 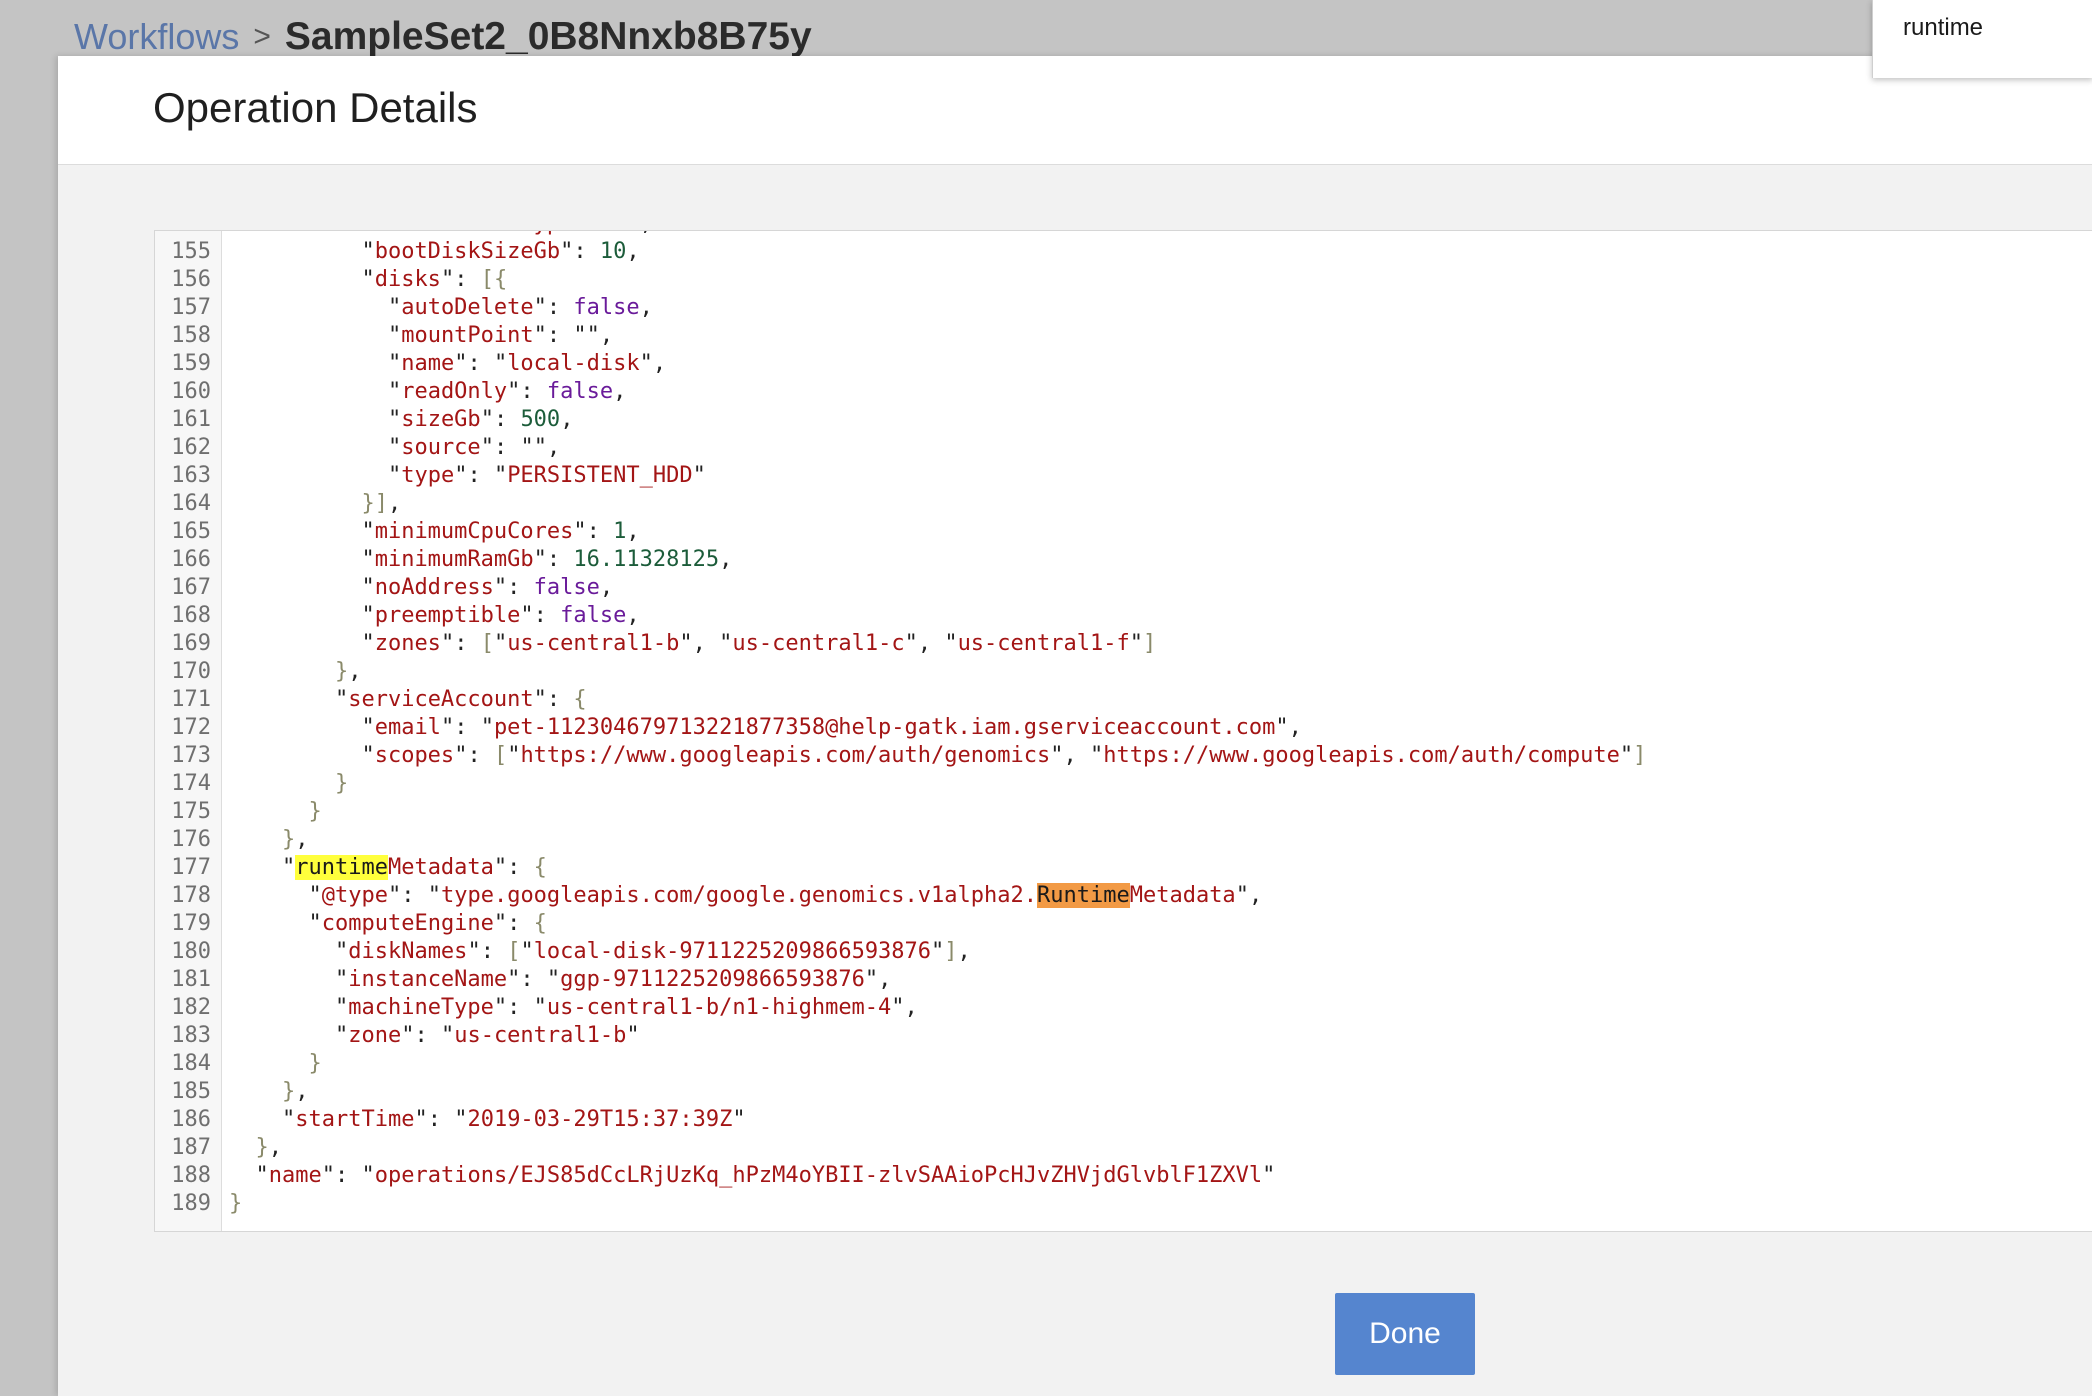 I want to click on code-line-text: }],, so click(x=381, y=503).